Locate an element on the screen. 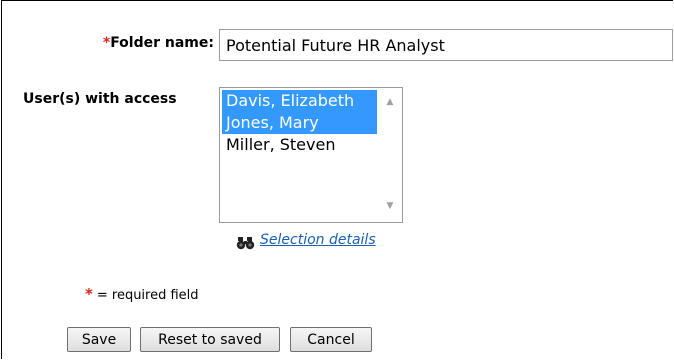 The image size is (674, 360). user-option: Jones, Mary is located at coordinates (299, 123).